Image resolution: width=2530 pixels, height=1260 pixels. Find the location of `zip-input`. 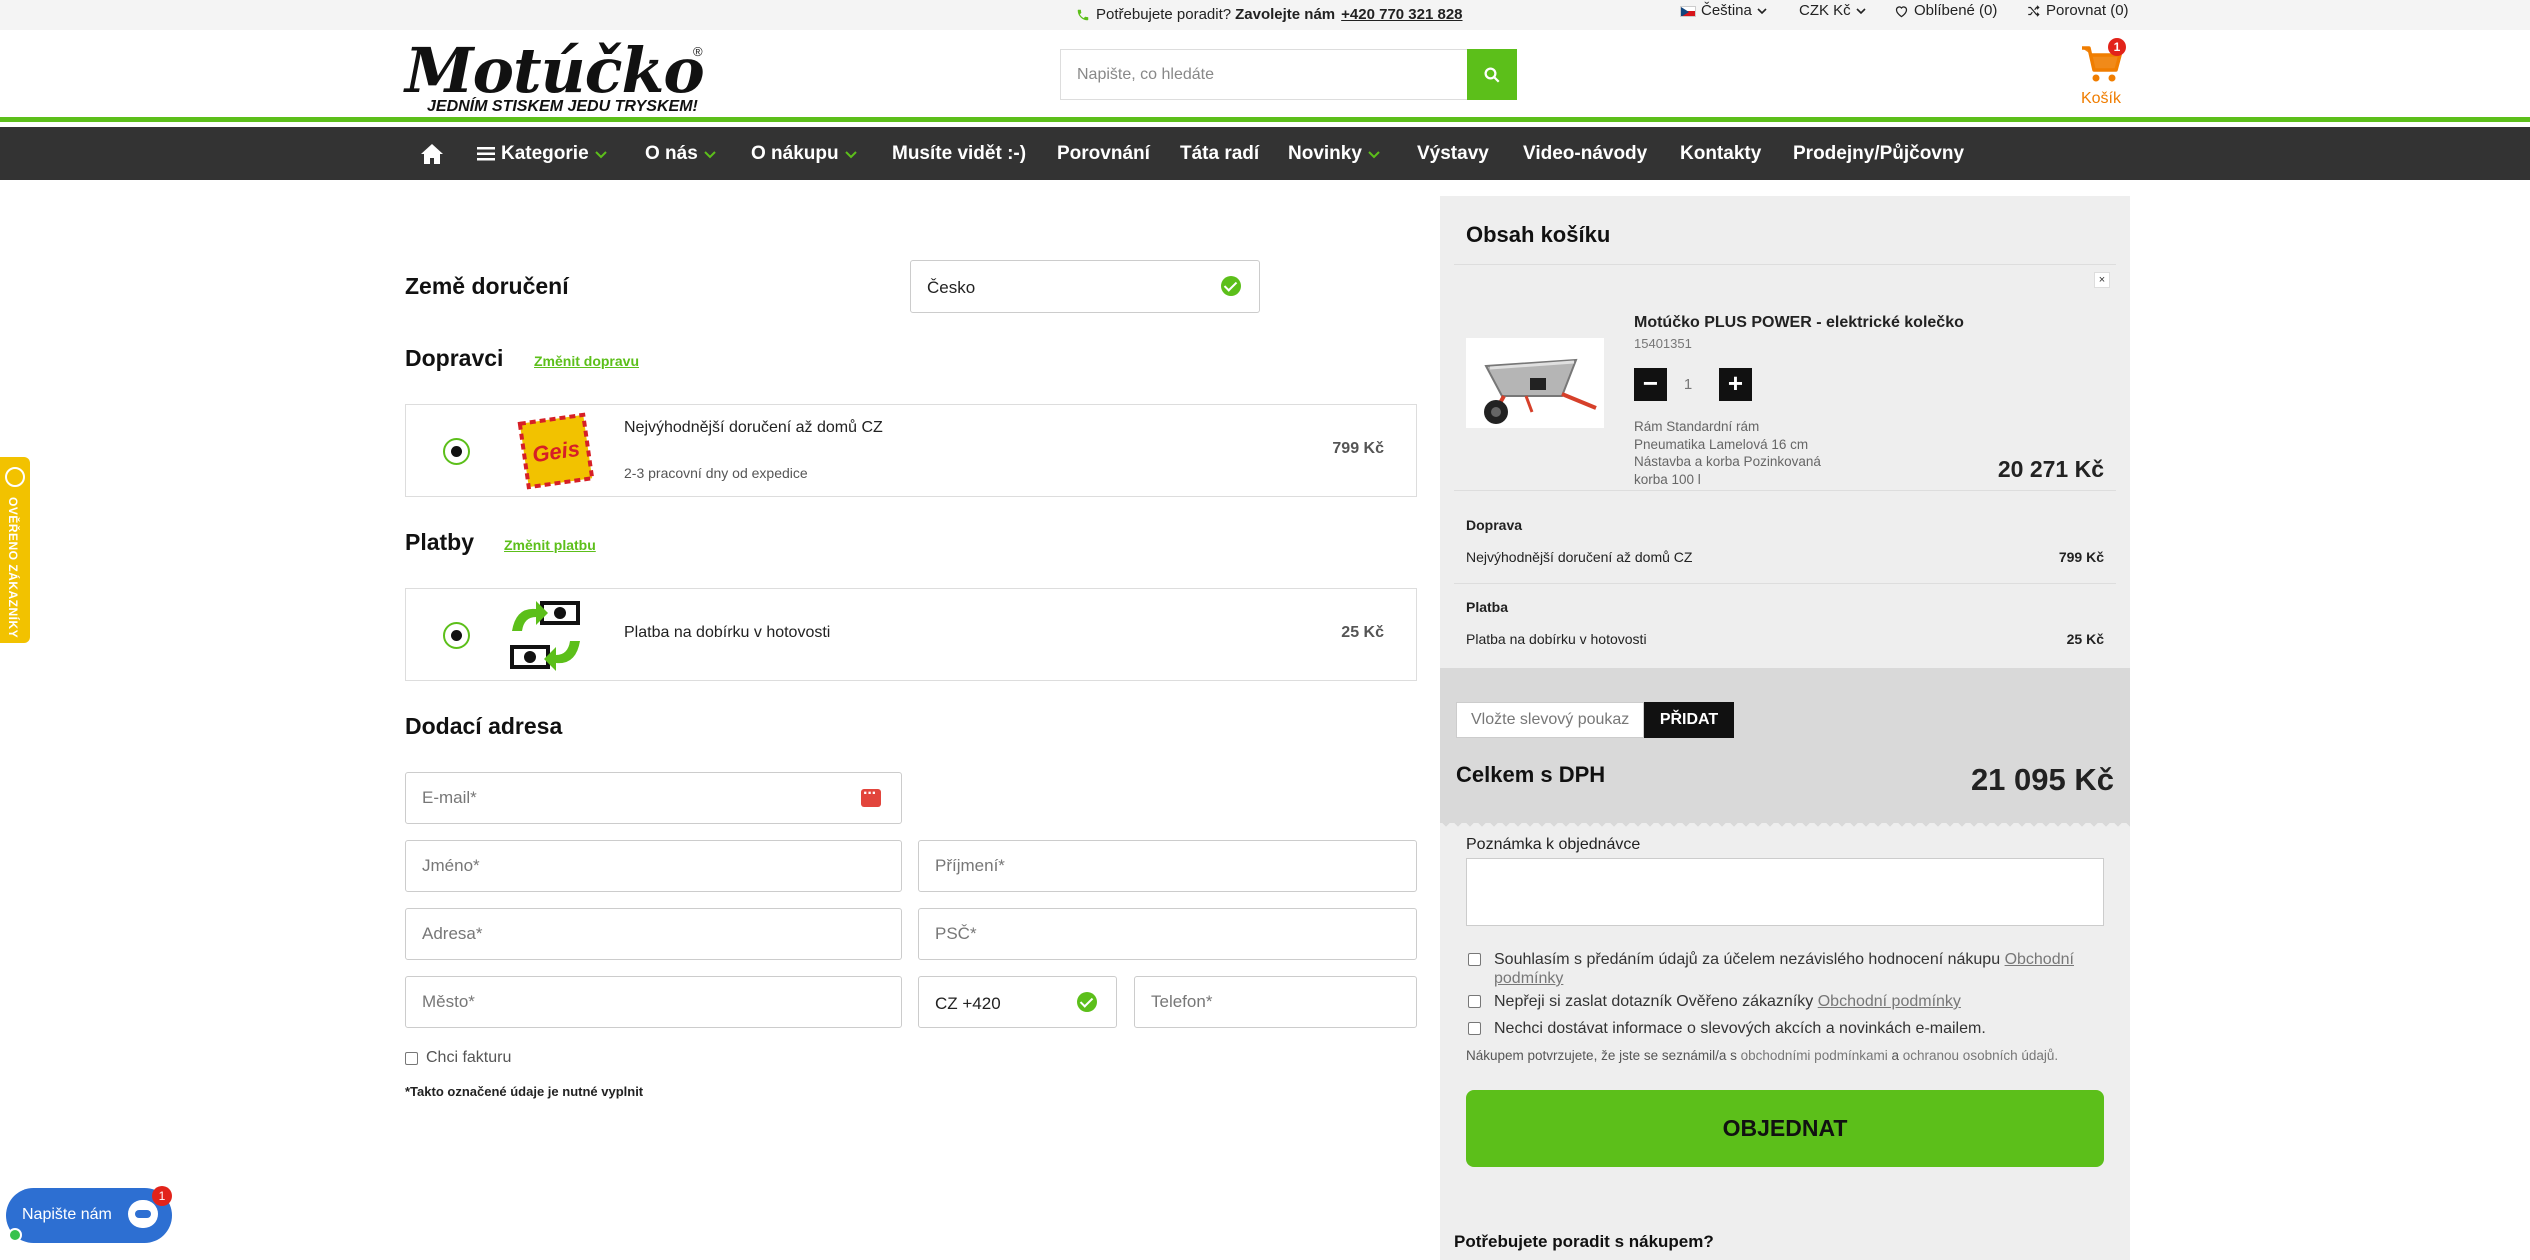

zip-input is located at coordinates (1167, 934).